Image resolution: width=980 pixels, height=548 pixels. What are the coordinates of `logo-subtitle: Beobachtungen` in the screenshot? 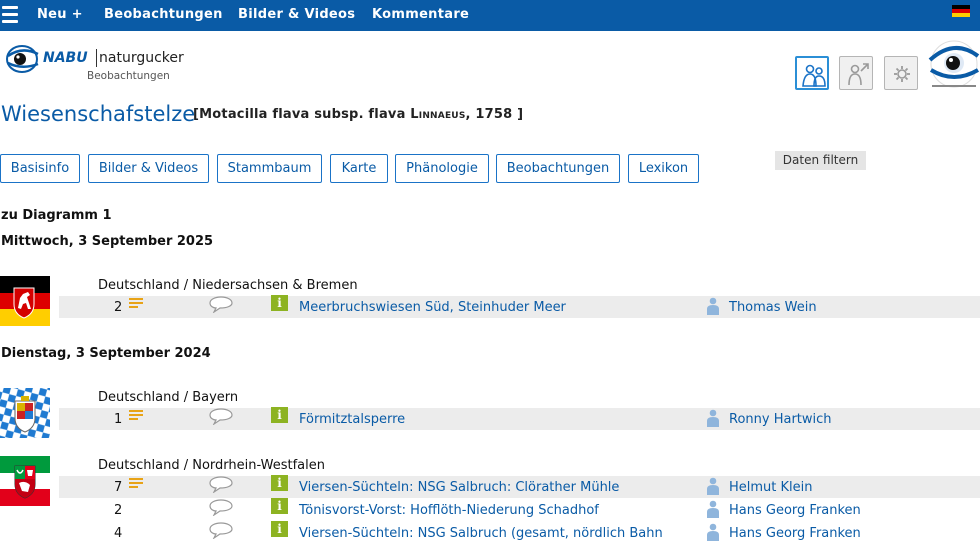 It's located at (128, 76).